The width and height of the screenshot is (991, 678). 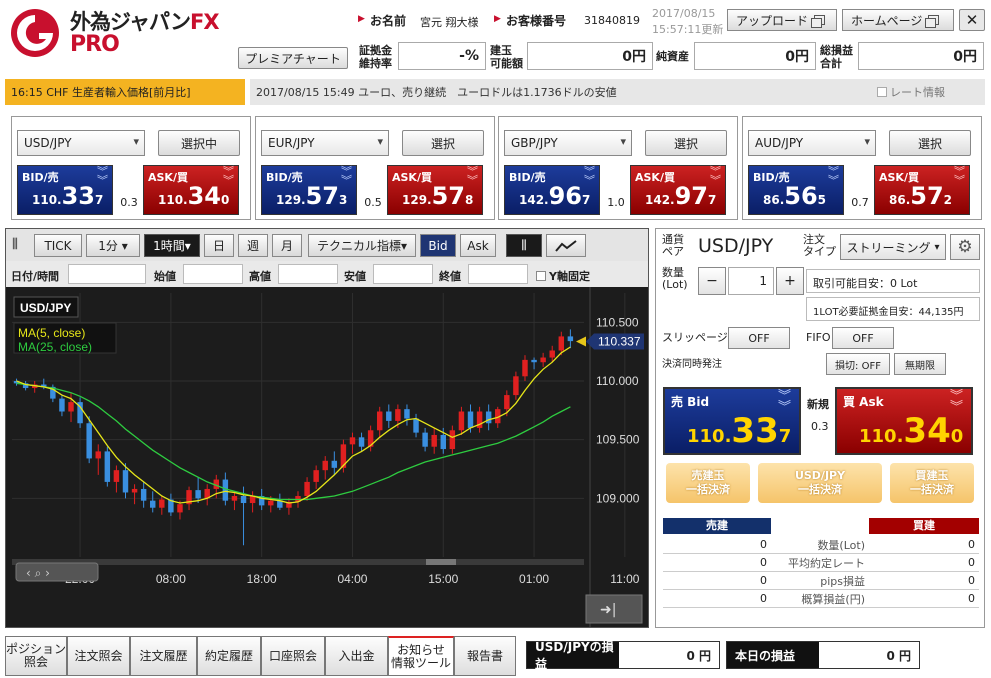 What do you see at coordinates (568, 143) in the screenshot?
I see `pair-select: GBP/JPY` at bounding box center [568, 143].